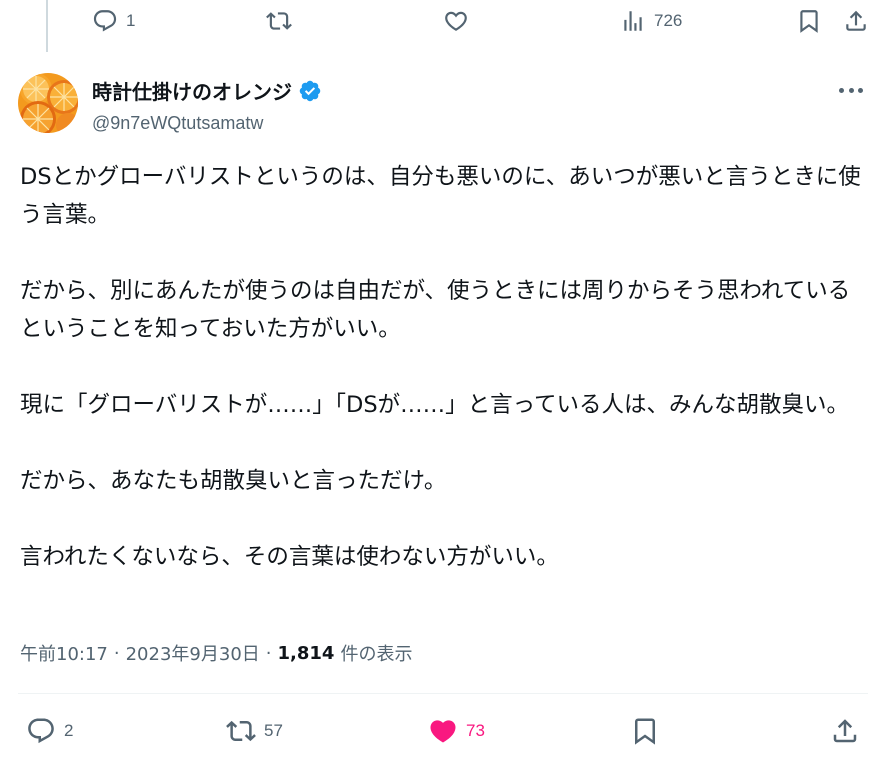 The height and width of the screenshot is (757, 887). What do you see at coordinates (435, 405) in the screenshot?
I see `tweet-paragraph-3: 現に「グローバリストが……」「DSが……」と言っている人は、みんな胡散臭い。` at bounding box center [435, 405].